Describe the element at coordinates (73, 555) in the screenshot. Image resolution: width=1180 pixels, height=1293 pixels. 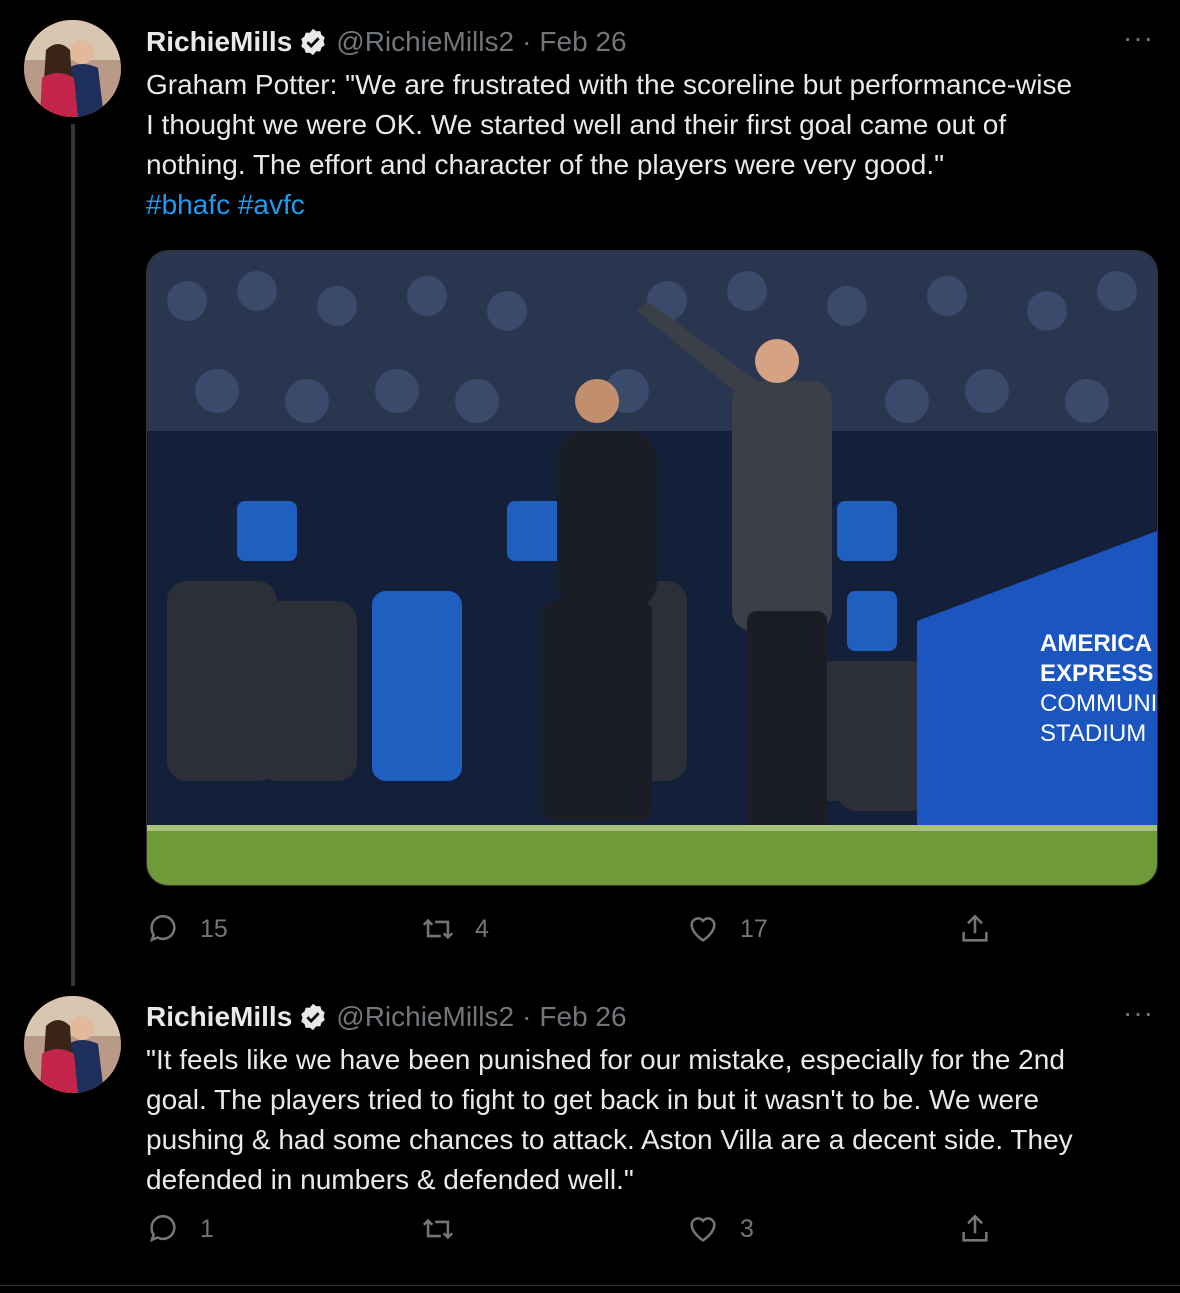
I see `thread-line` at that location.